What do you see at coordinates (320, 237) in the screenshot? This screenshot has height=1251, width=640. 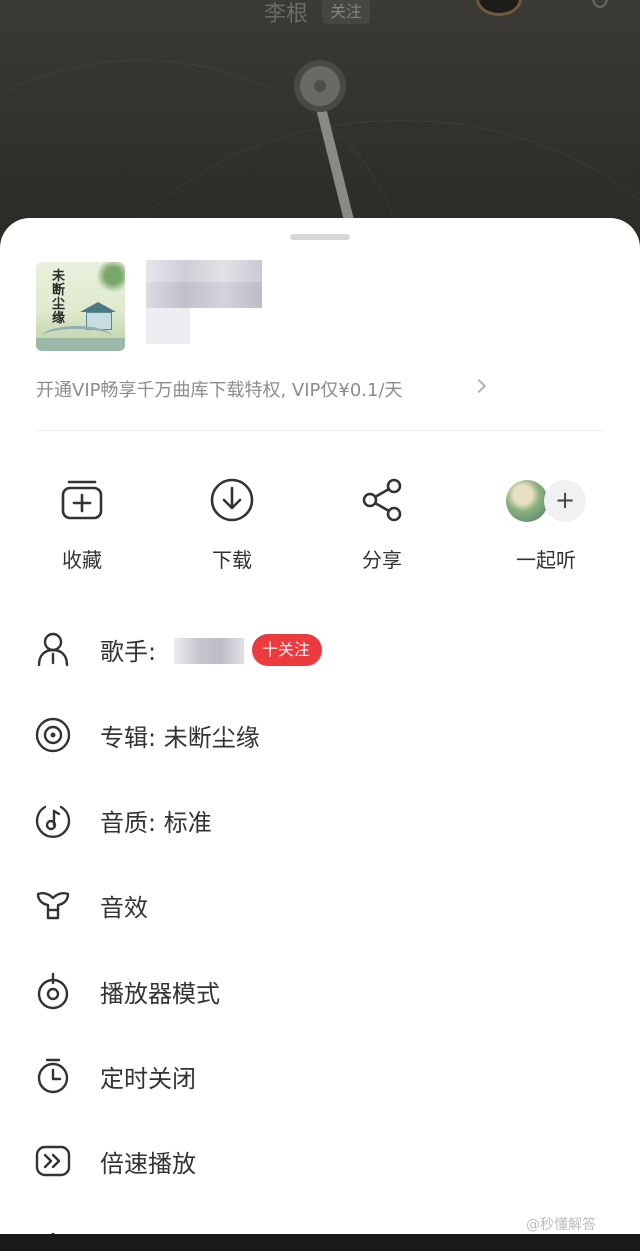 I see `sheet-drag-handle` at bounding box center [320, 237].